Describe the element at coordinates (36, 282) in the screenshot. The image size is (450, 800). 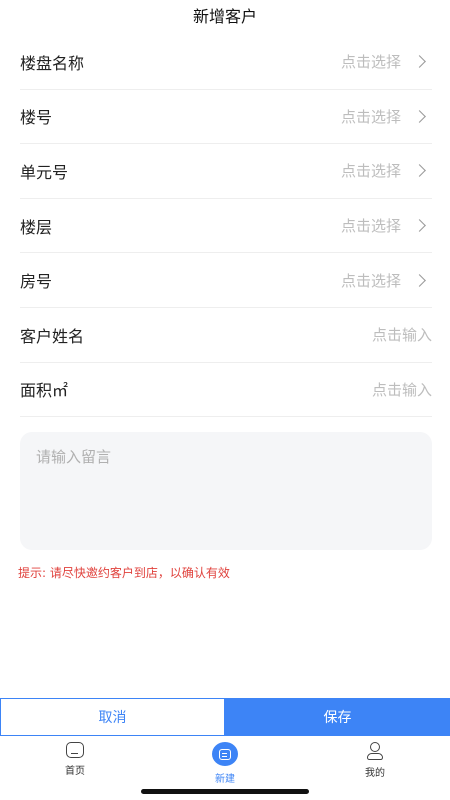
I see `row-label: 房号` at that location.